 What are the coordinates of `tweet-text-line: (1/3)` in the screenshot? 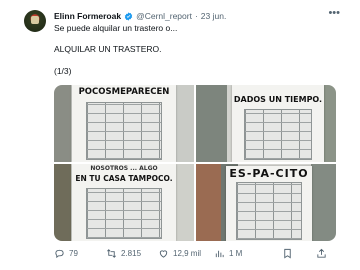 It's located at (63, 71).